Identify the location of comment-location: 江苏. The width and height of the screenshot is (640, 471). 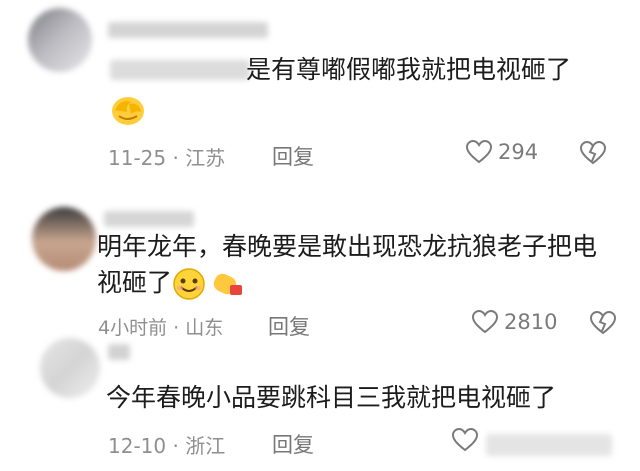
(205, 158).